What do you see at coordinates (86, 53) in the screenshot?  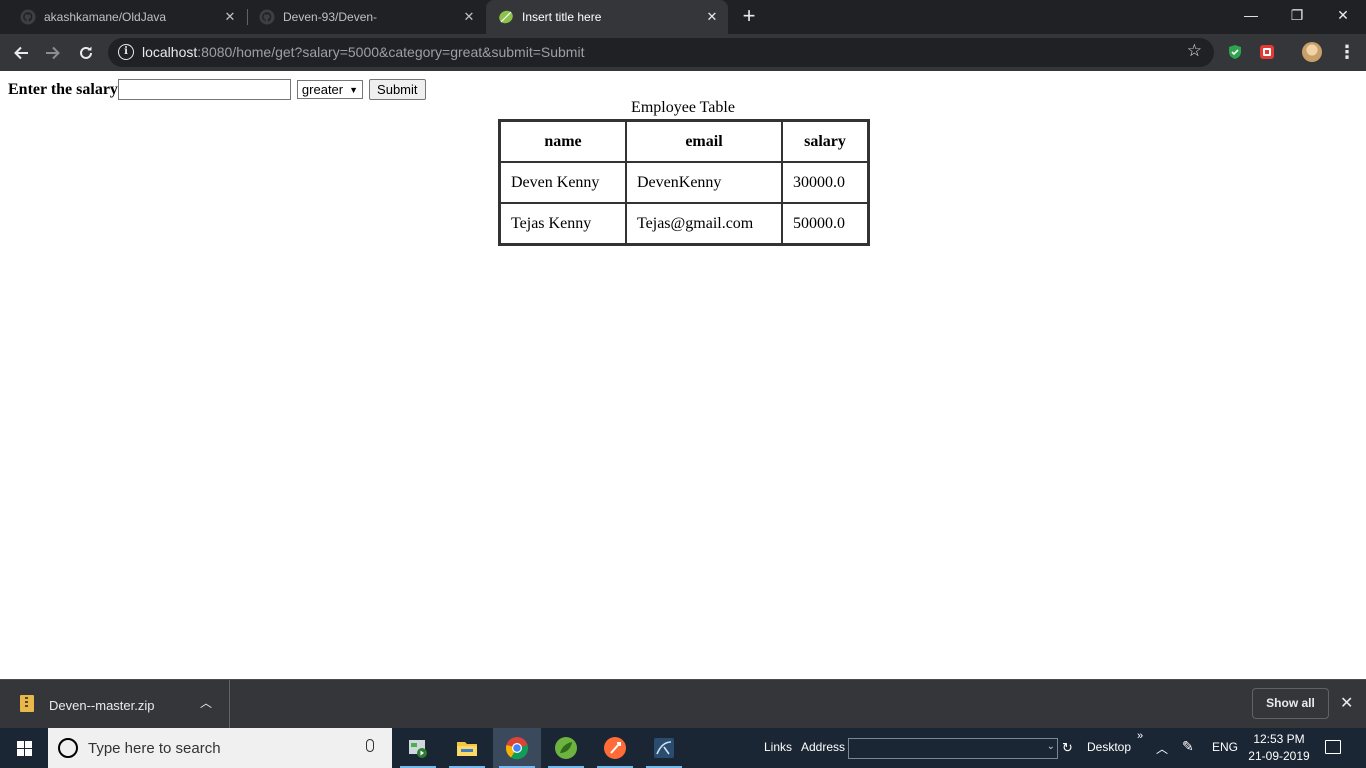 I see `reload-icon` at bounding box center [86, 53].